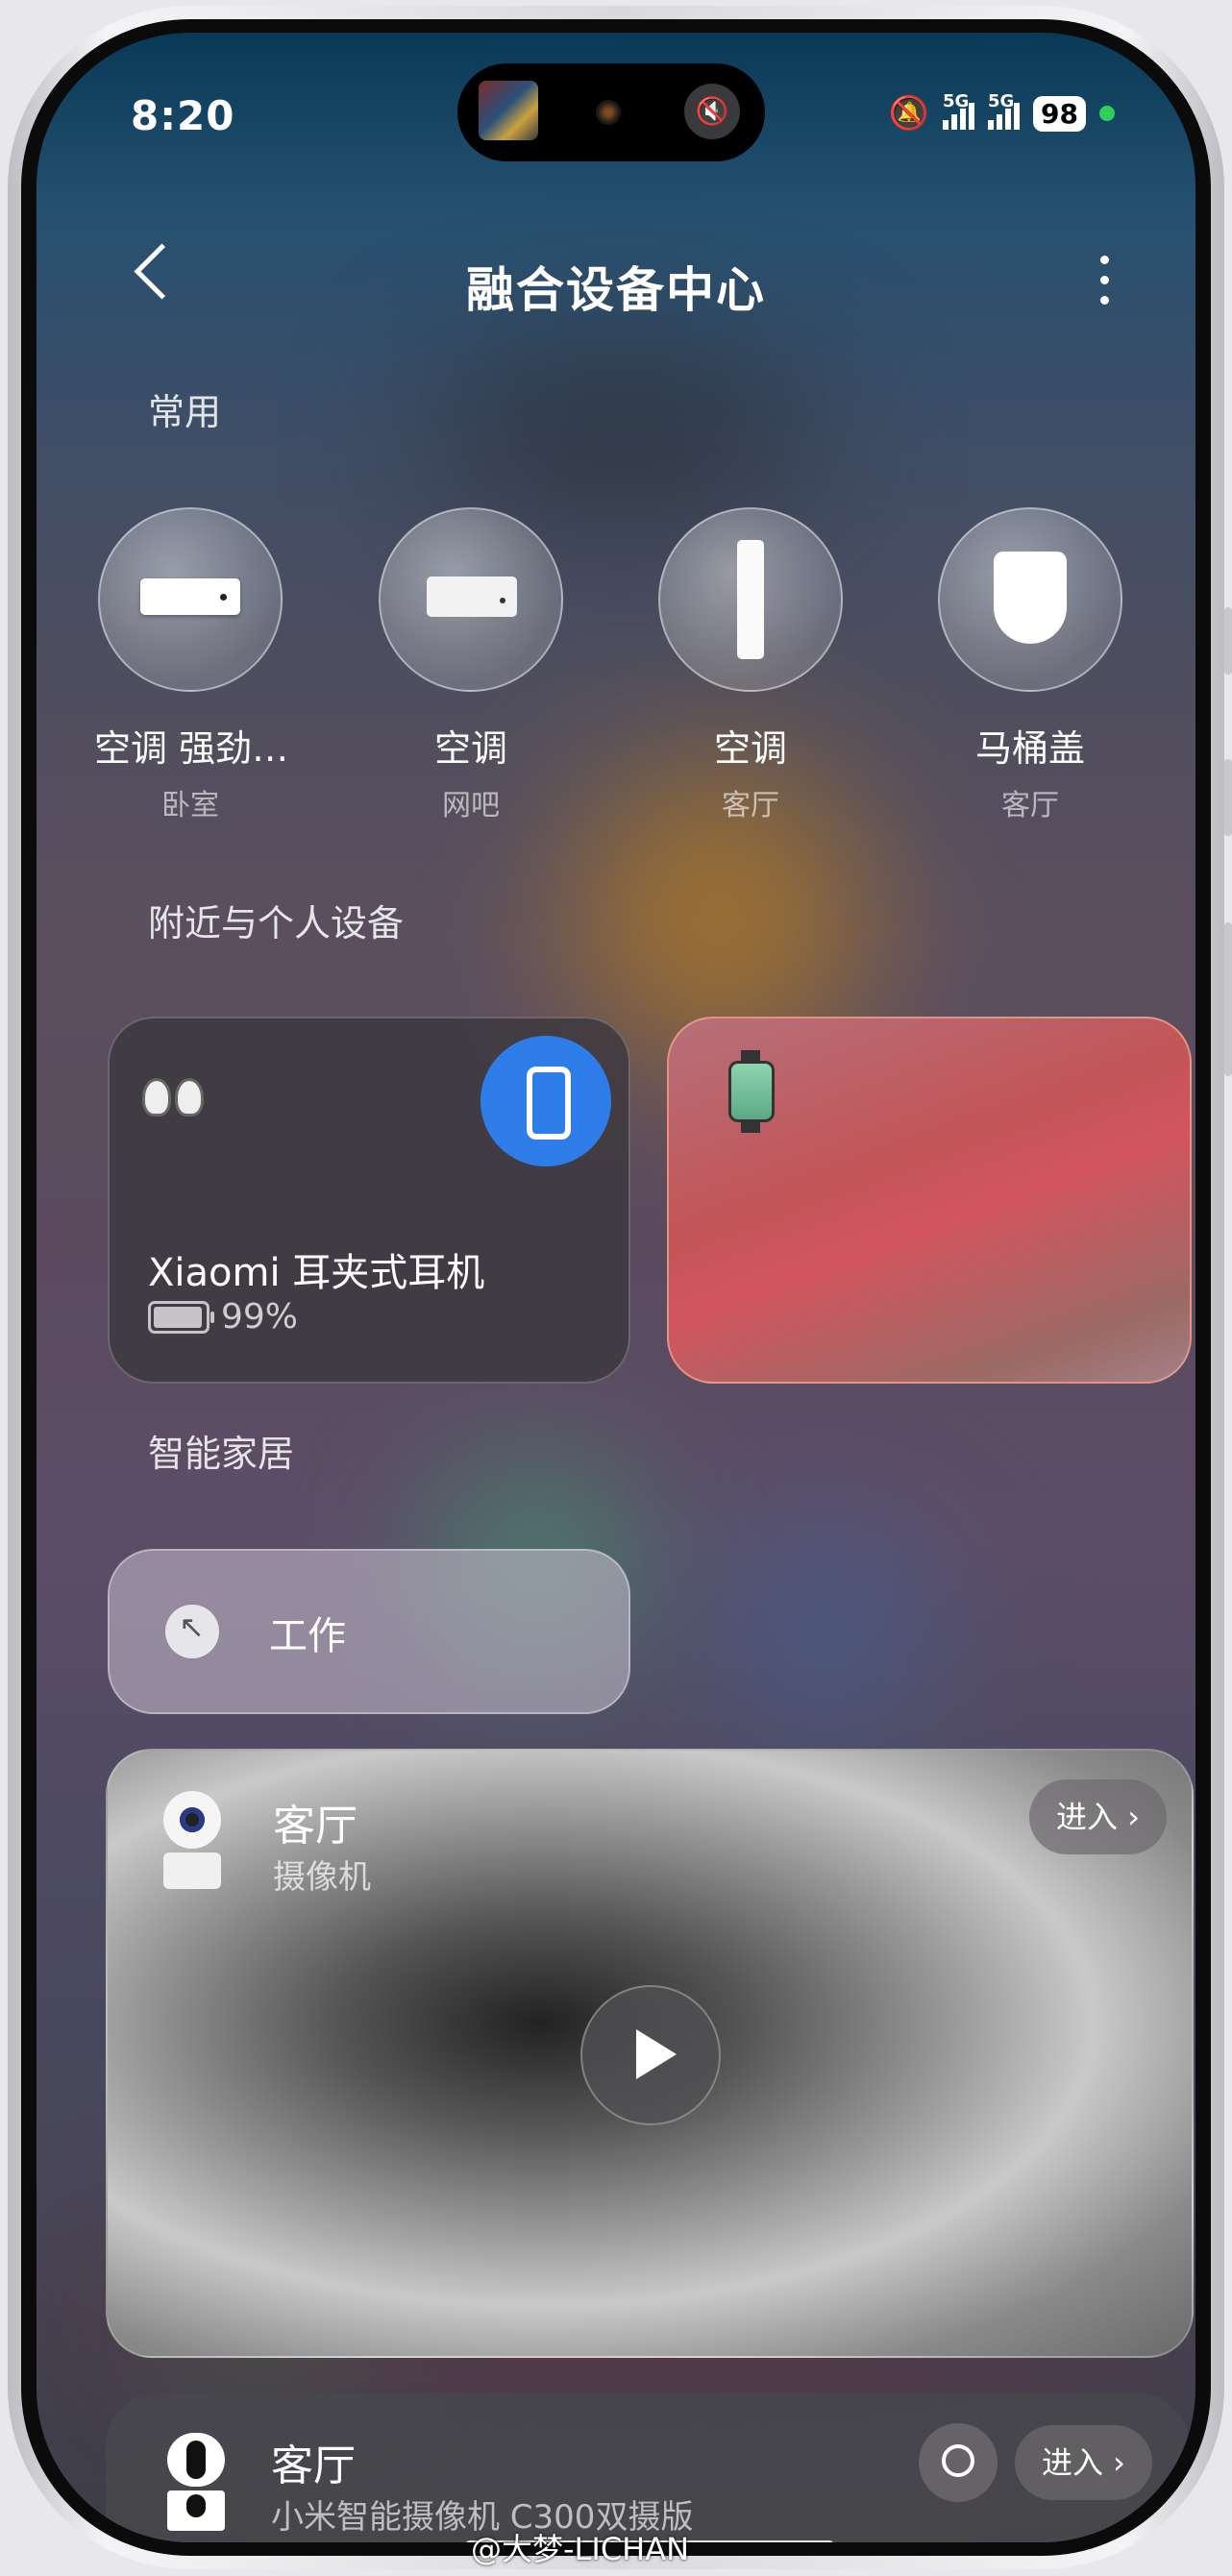  I want to click on page-title: 融合设备中心, so click(616, 290).